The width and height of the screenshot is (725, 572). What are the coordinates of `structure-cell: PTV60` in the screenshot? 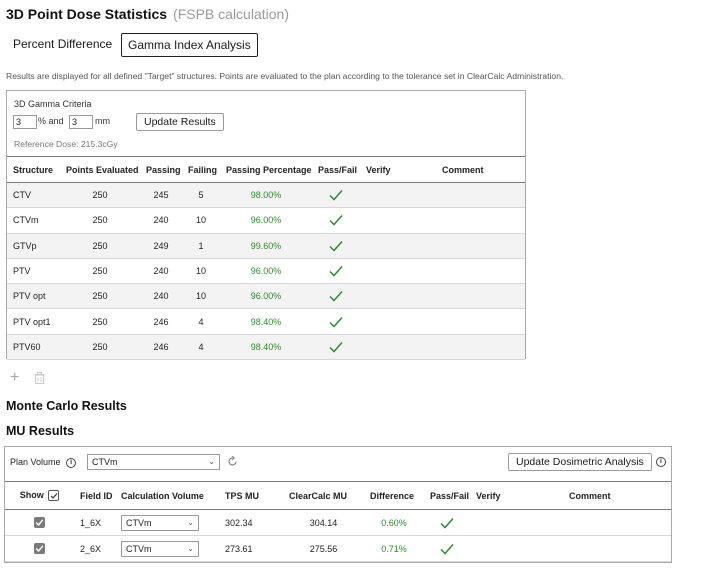 It's located at (33, 347).